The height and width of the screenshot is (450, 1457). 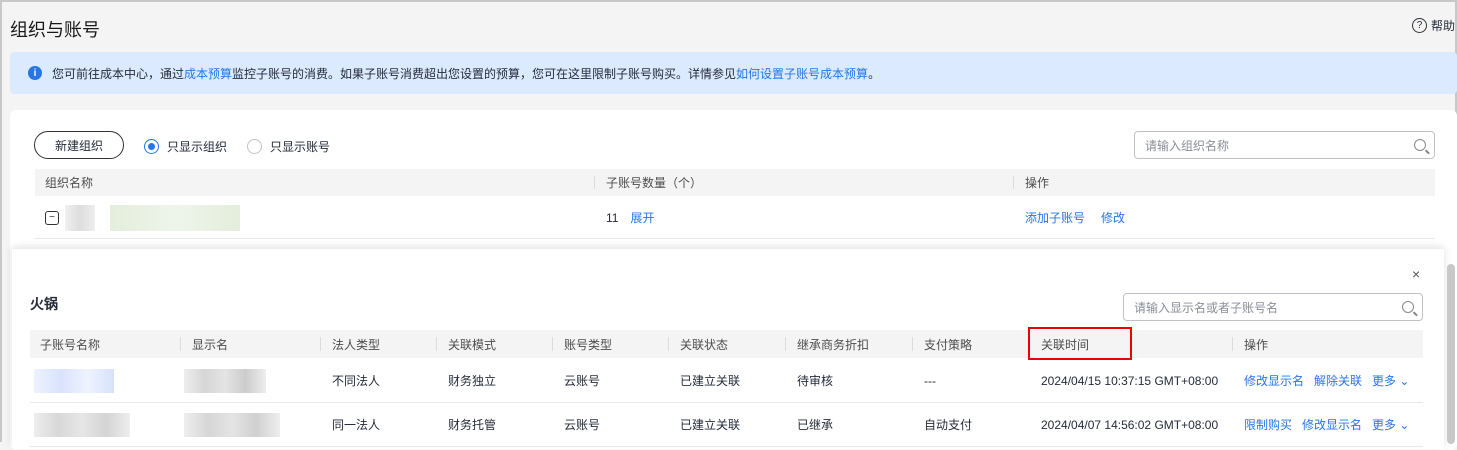 What do you see at coordinates (1284, 145) in the screenshot?
I see `org-search-input: 请输入组织名称` at bounding box center [1284, 145].